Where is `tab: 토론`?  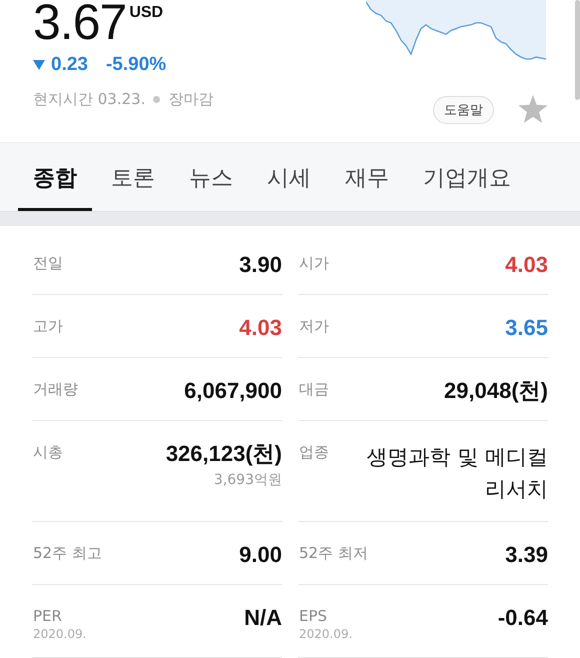
tab: 토론 is located at coordinates (133, 177).